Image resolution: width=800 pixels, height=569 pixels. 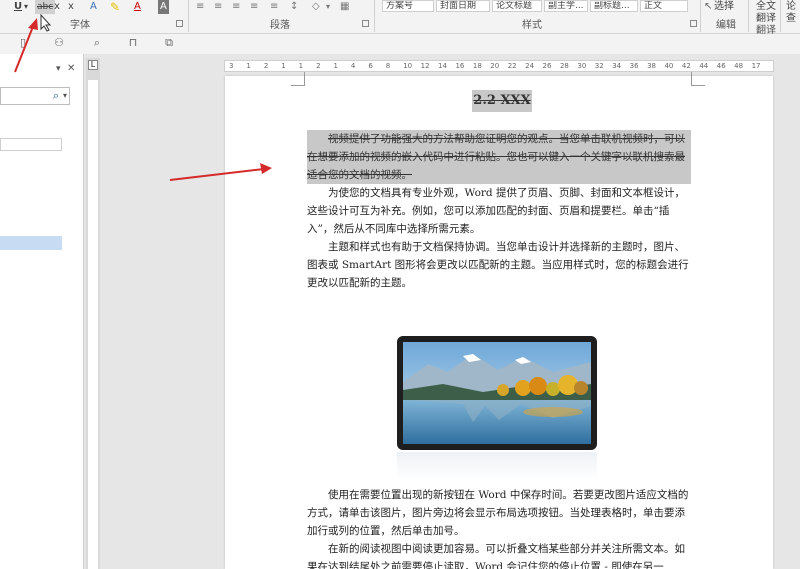 What do you see at coordinates (93, 313) in the screenshot?
I see `vertical-ruler: L` at bounding box center [93, 313].